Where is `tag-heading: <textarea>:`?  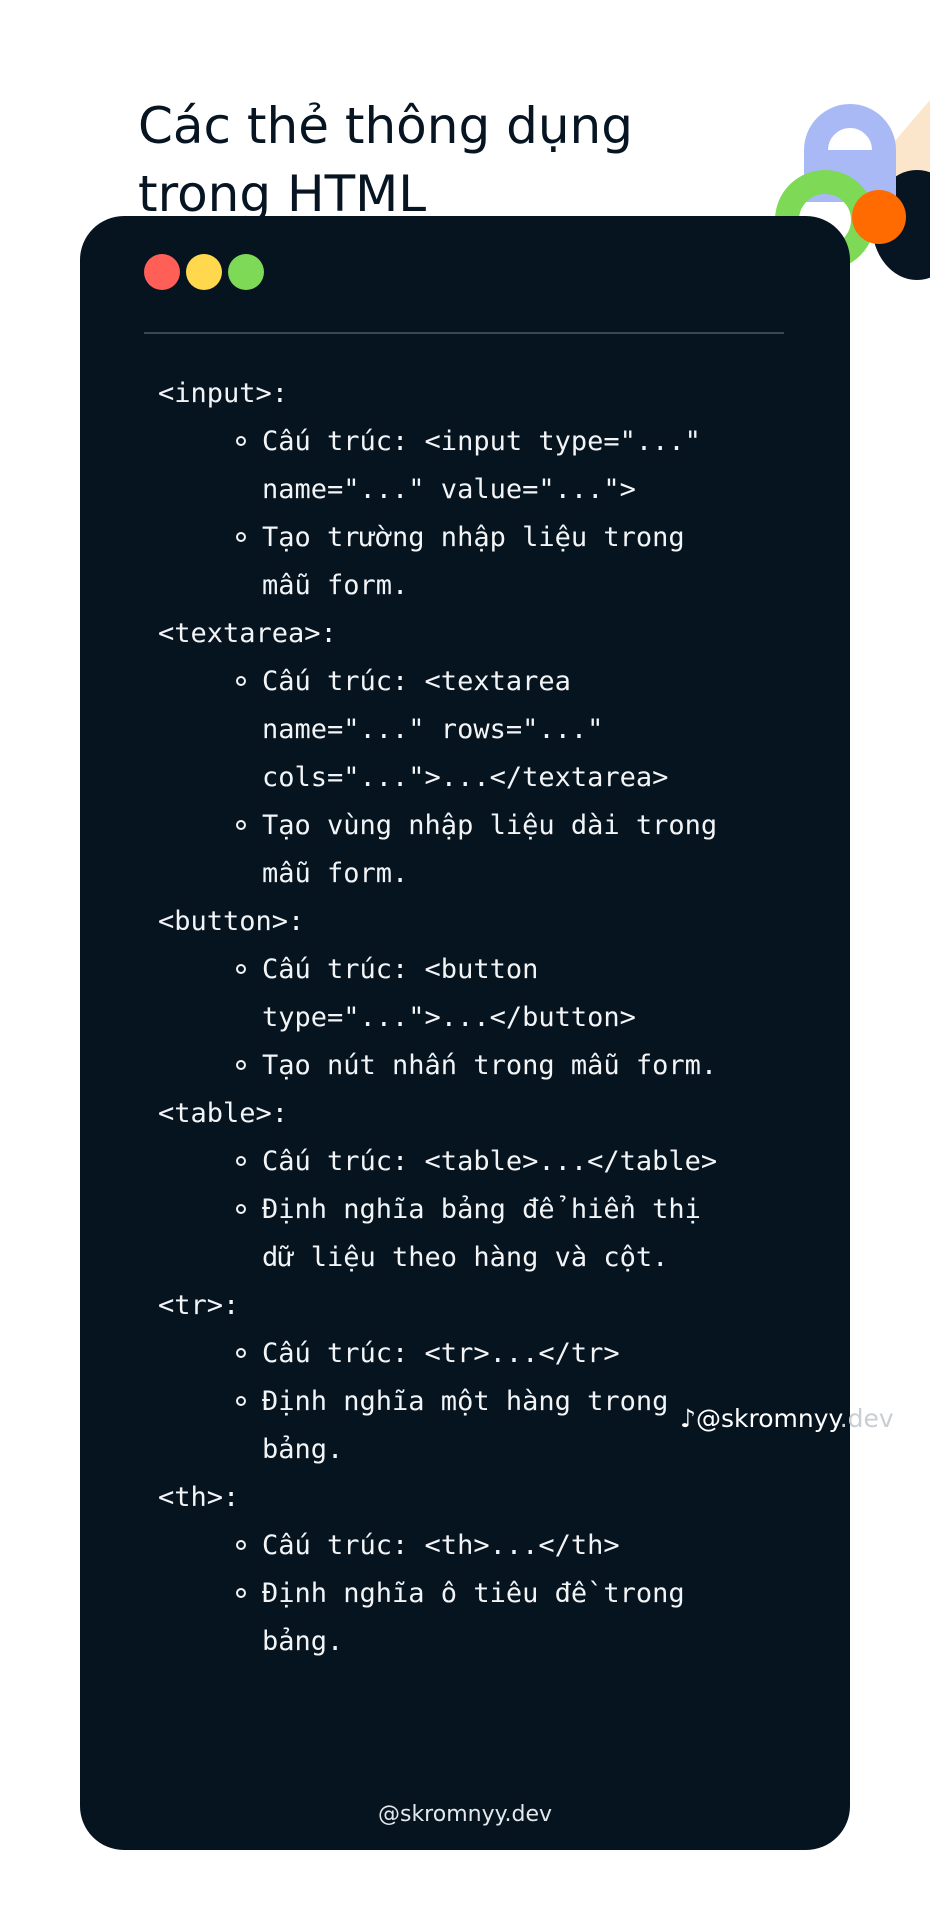 tag-heading: <textarea>: is located at coordinates (247, 633).